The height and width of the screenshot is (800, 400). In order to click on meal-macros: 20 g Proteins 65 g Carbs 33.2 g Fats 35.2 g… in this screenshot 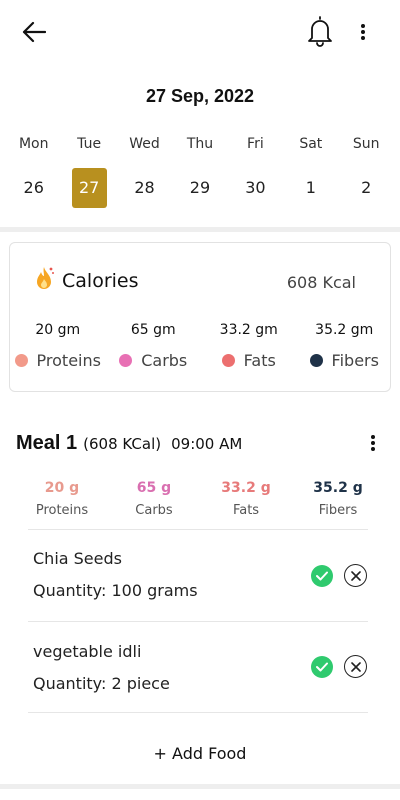, I will do `click(200, 498)`.